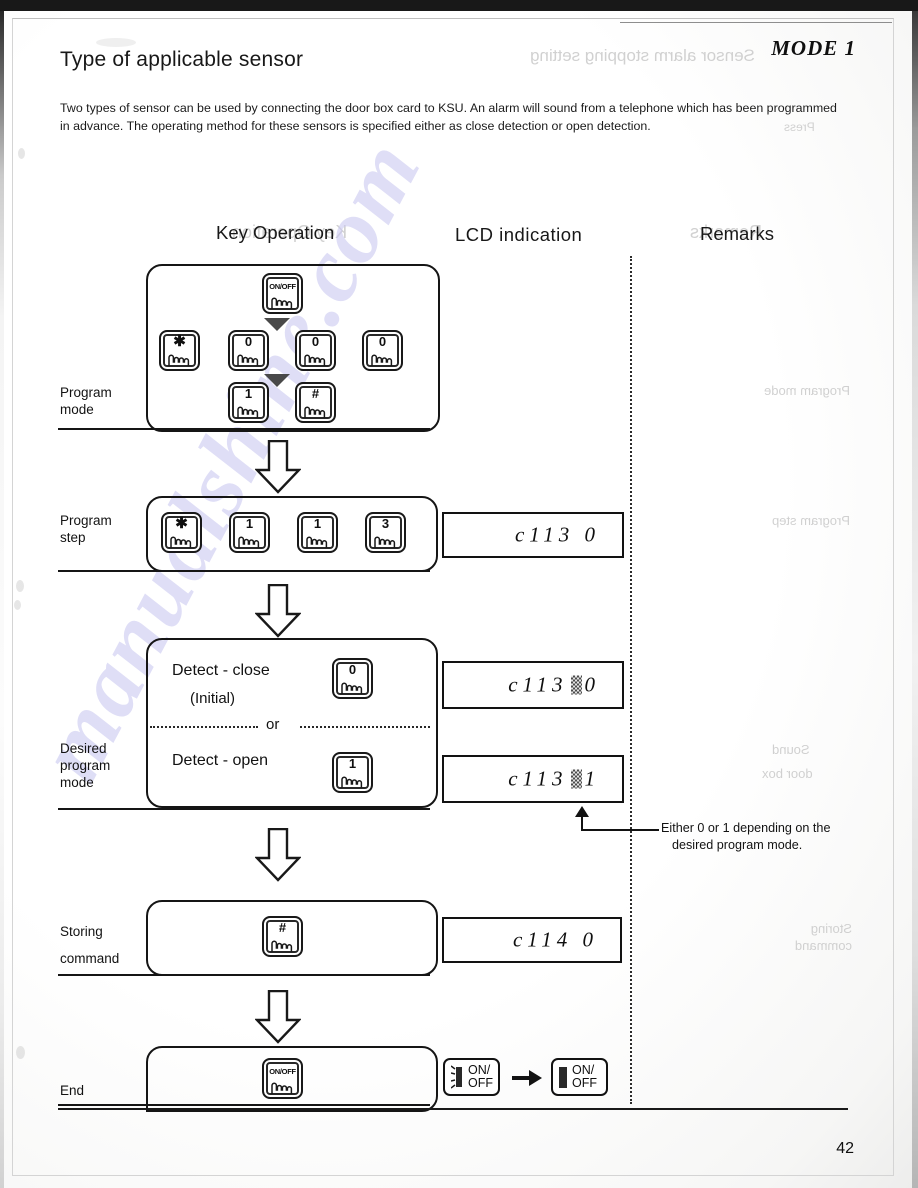  What do you see at coordinates (2, 599) in the screenshot?
I see `scan-edge-left` at bounding box center [2, 599].